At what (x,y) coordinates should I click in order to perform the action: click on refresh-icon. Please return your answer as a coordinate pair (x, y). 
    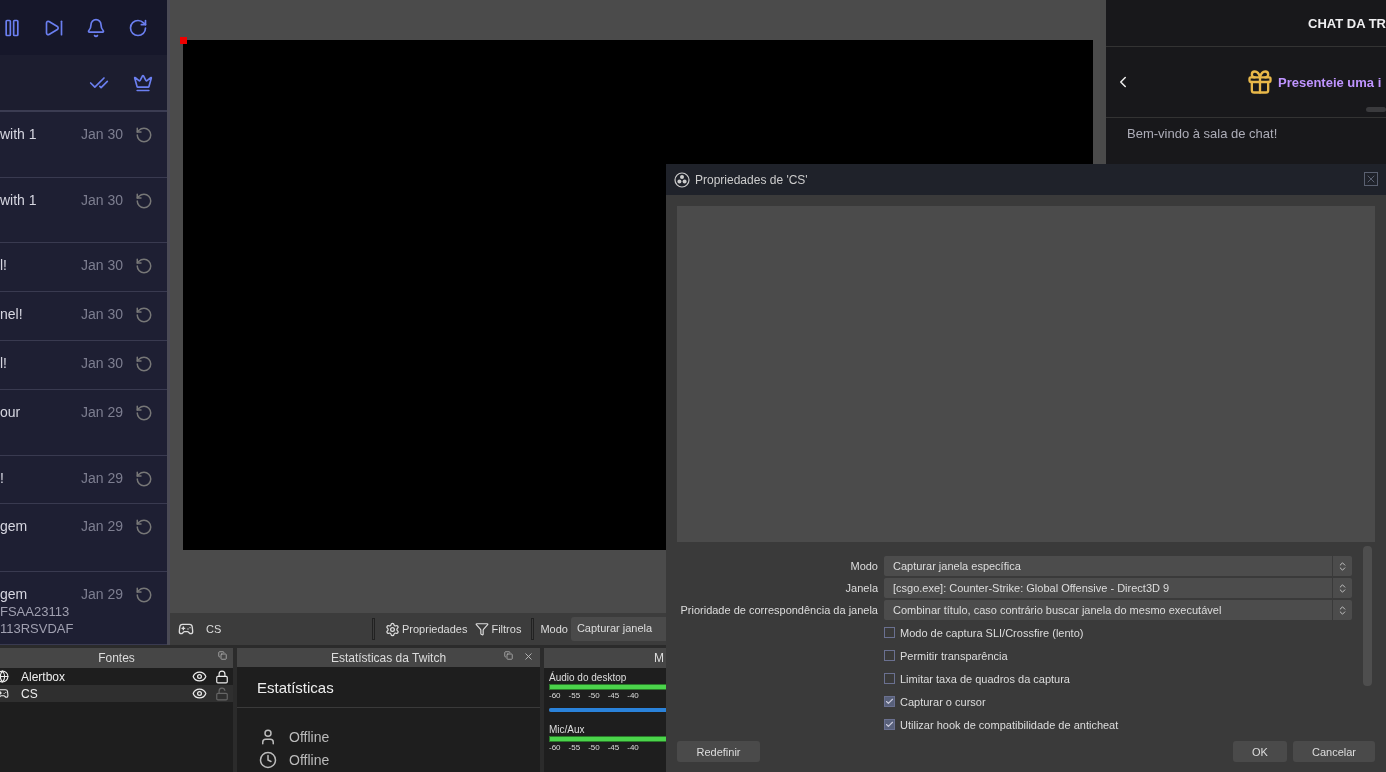
    Looking at the image, I should click on (138, 27).